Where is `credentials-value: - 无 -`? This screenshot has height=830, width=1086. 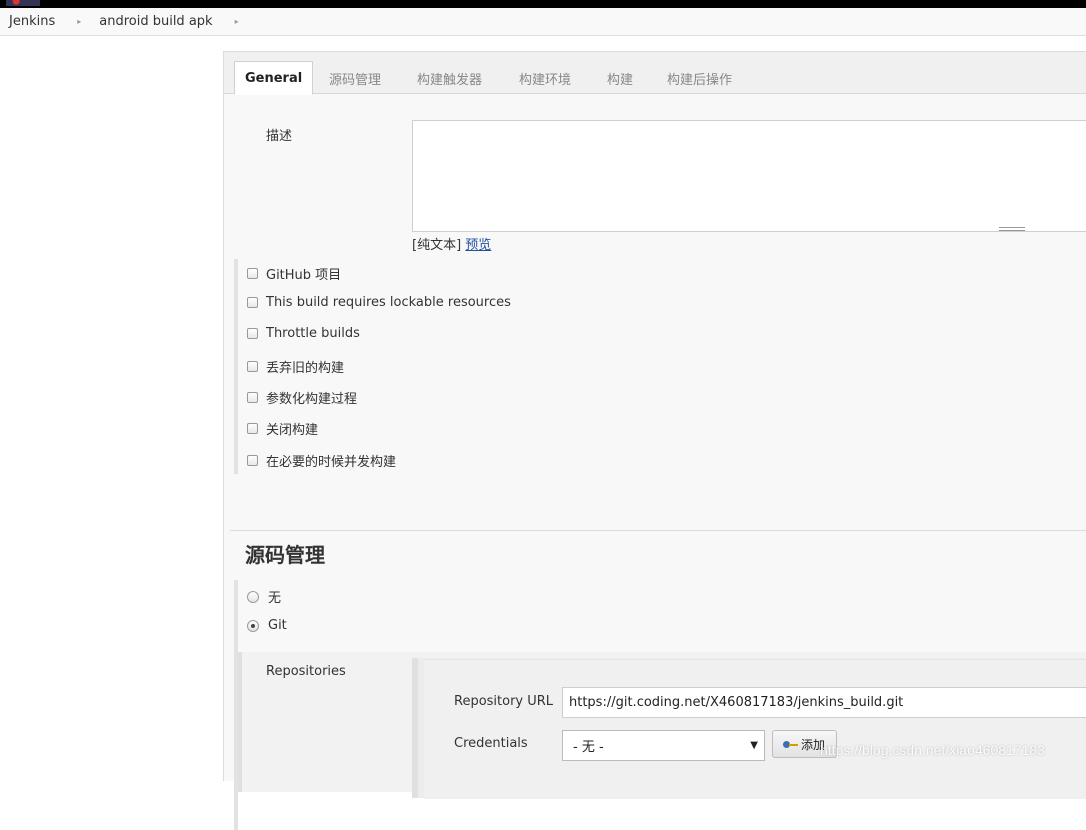 credentials-value: - 无 - is located at coordinates (588, 747).